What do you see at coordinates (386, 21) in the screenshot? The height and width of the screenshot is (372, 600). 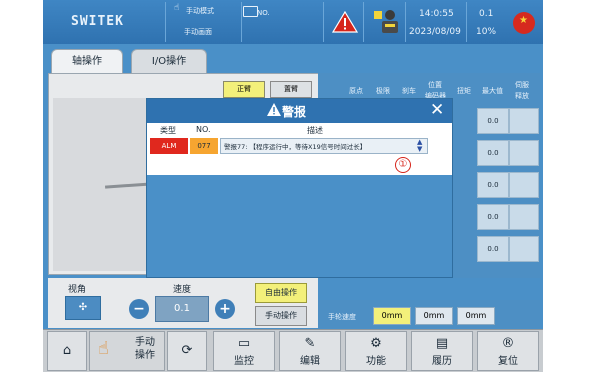 I see `robot-status-icon` at bounding box center [386, 21].